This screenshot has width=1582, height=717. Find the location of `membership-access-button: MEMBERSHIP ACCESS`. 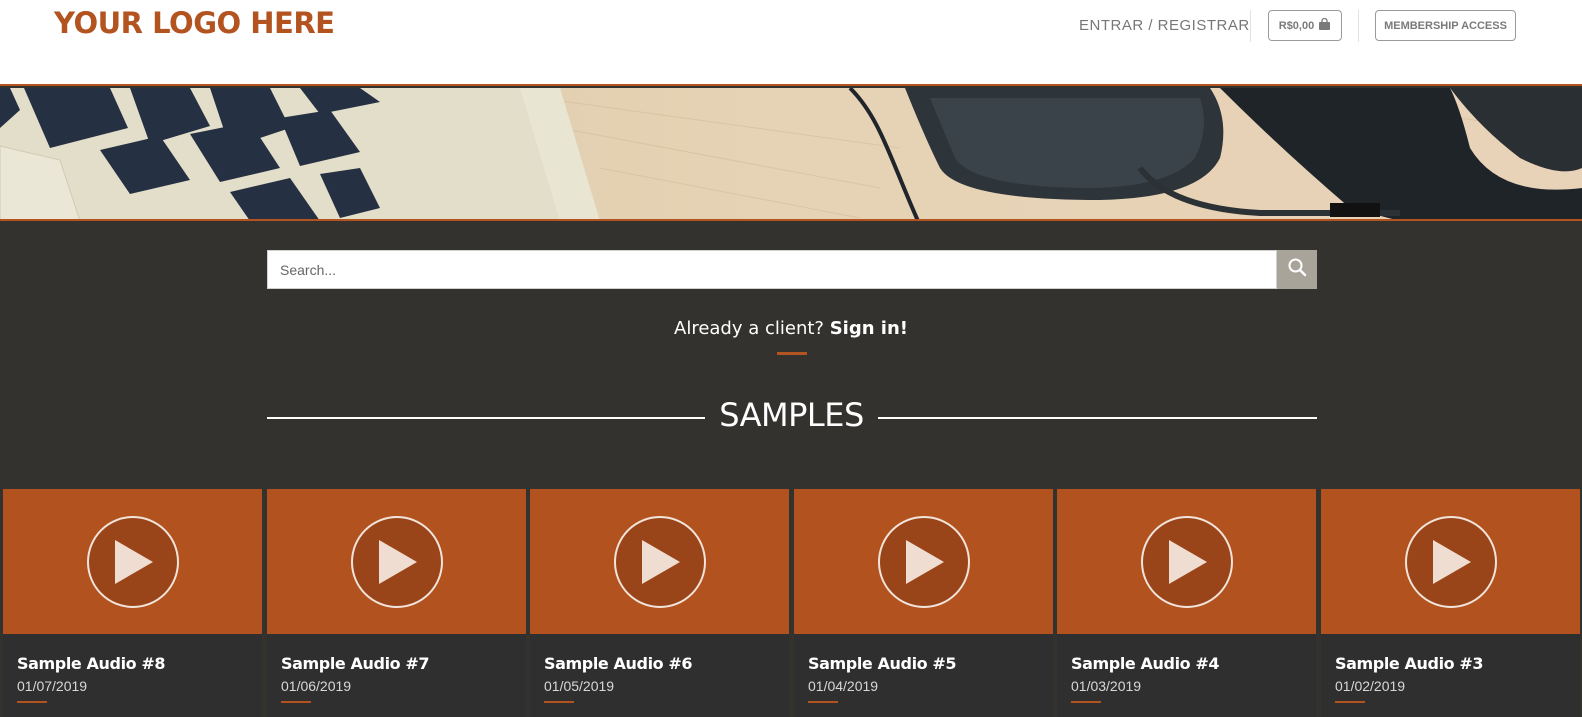

membership-access-button: MEMBERSHIP ACCESS is located at coordinates (1445, 25).